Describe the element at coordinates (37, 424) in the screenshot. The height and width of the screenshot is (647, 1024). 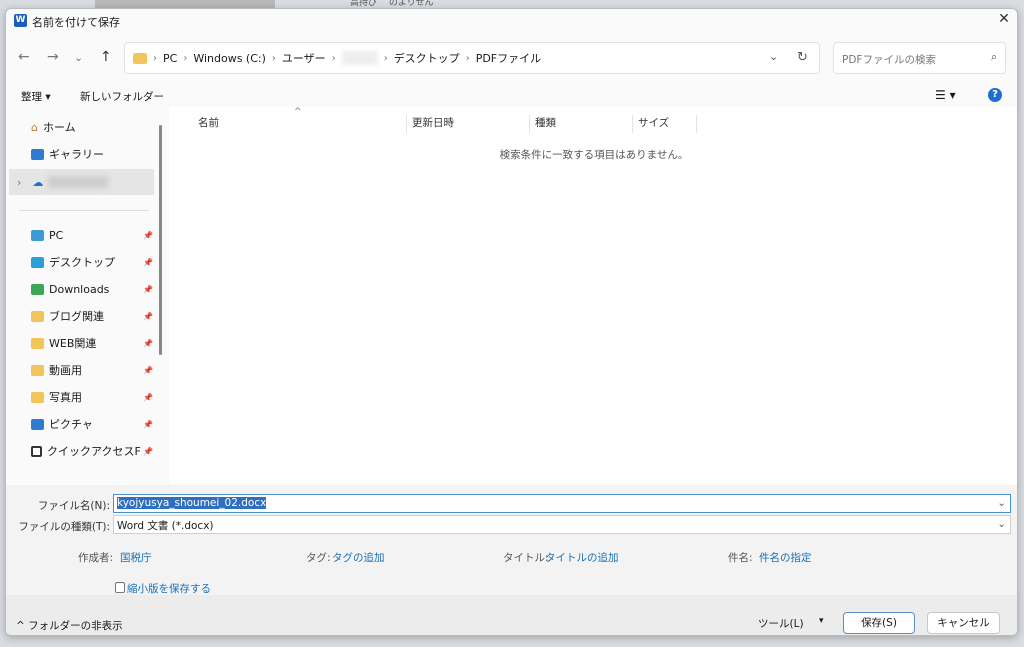
I see `pictures-icon` at that location.